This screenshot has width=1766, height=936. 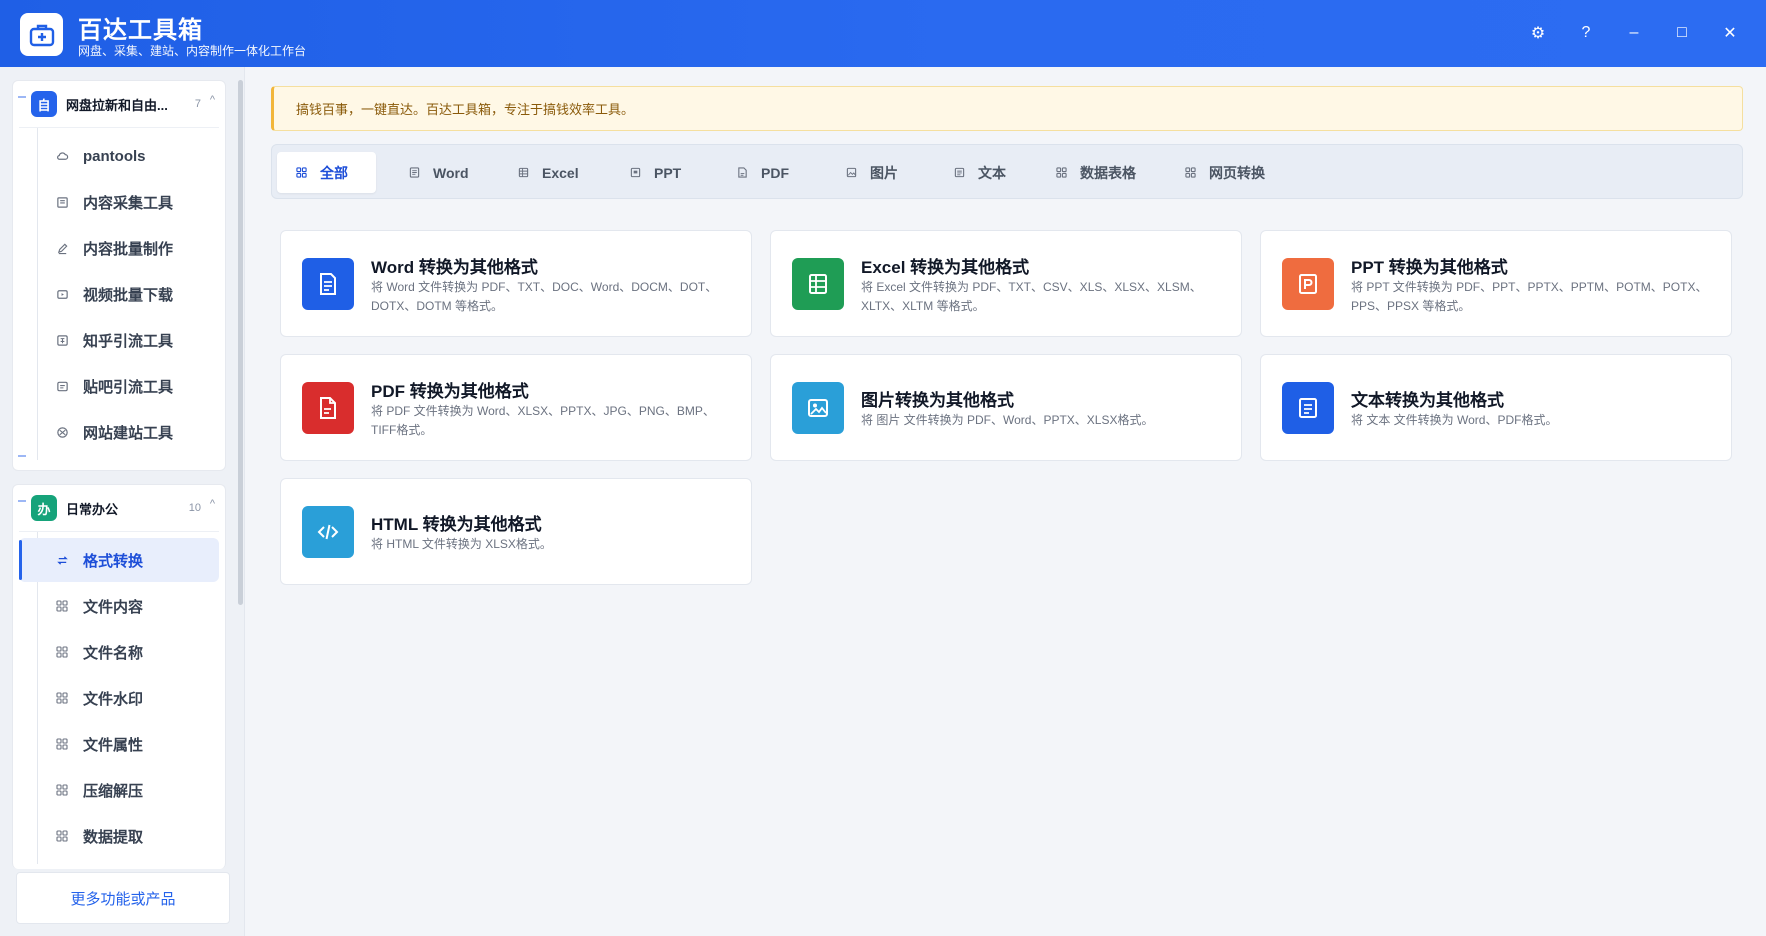 What do you see at coordinates (1586, 33) in the screenshot?
I see `help-icon: ?` at bounding box center [1586, 33].